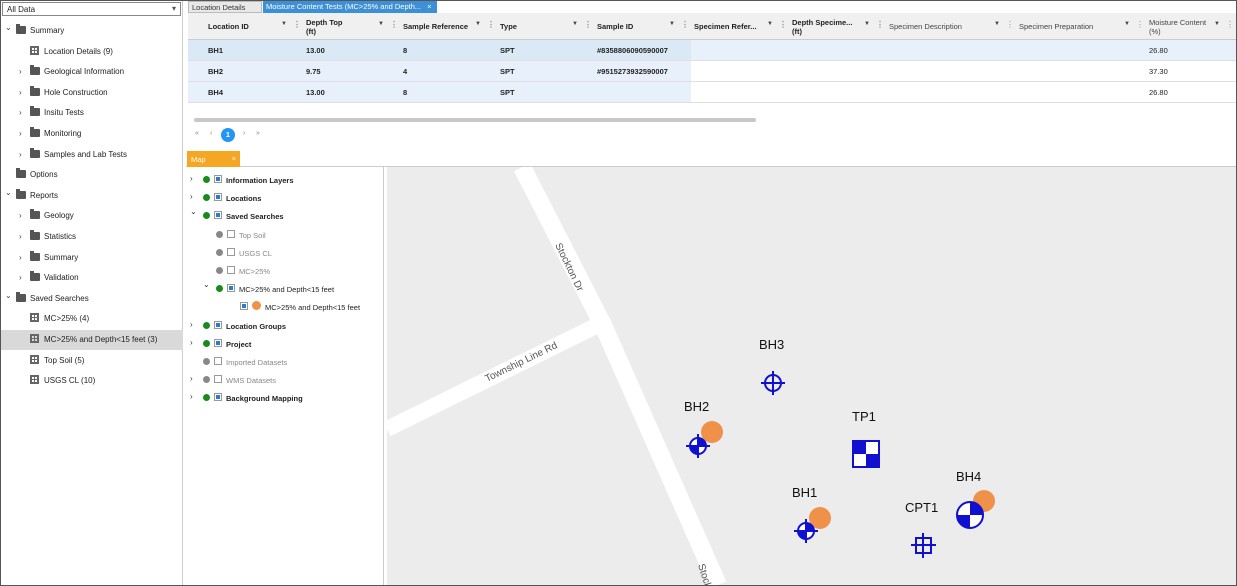 Image resolution: width=1237 pixels, height=586 pixels. Describe the element at coordinates (315, 92) in the screenshot. I see `table-cell: 13.00` at that location.